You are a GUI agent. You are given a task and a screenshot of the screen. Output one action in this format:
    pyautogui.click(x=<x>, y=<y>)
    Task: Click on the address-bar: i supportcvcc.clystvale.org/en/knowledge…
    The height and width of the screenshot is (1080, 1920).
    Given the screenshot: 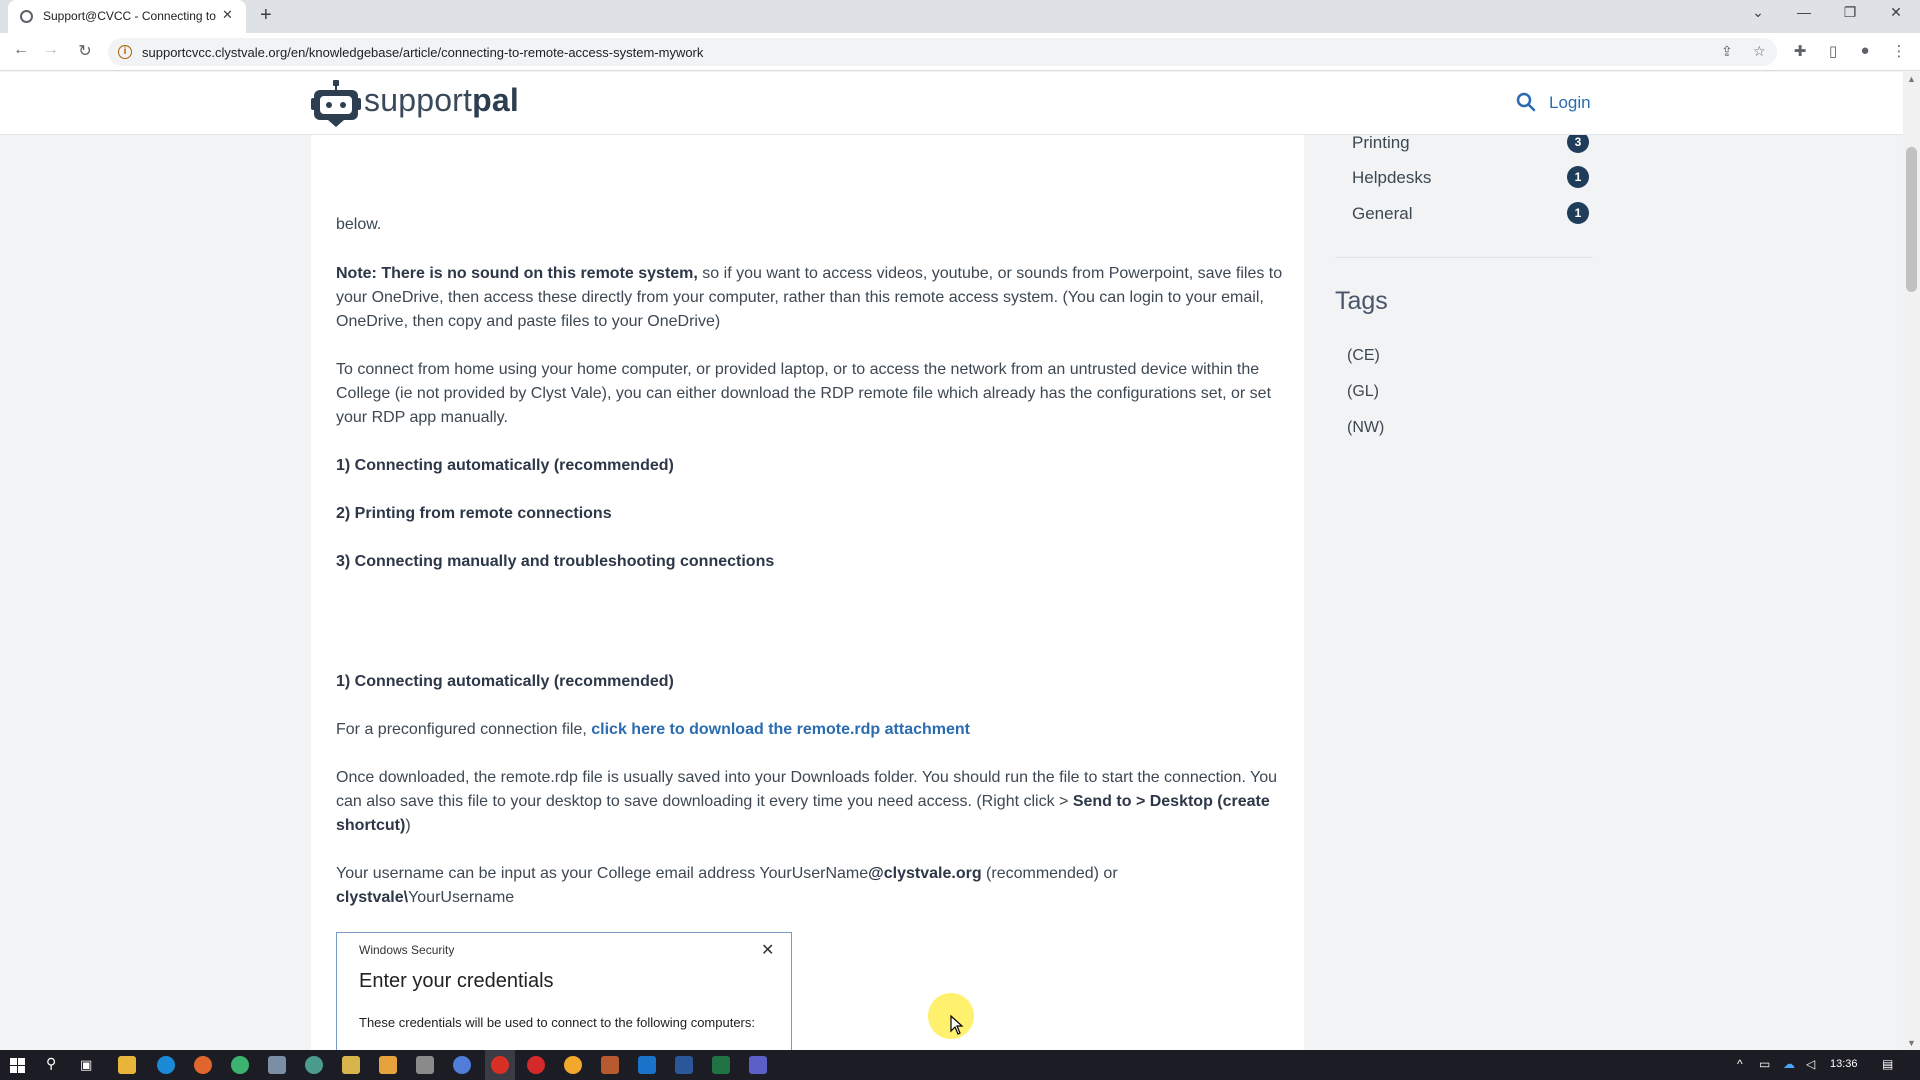 What is the action you would take?
    pyautogui.click(x=942, y=52)
    